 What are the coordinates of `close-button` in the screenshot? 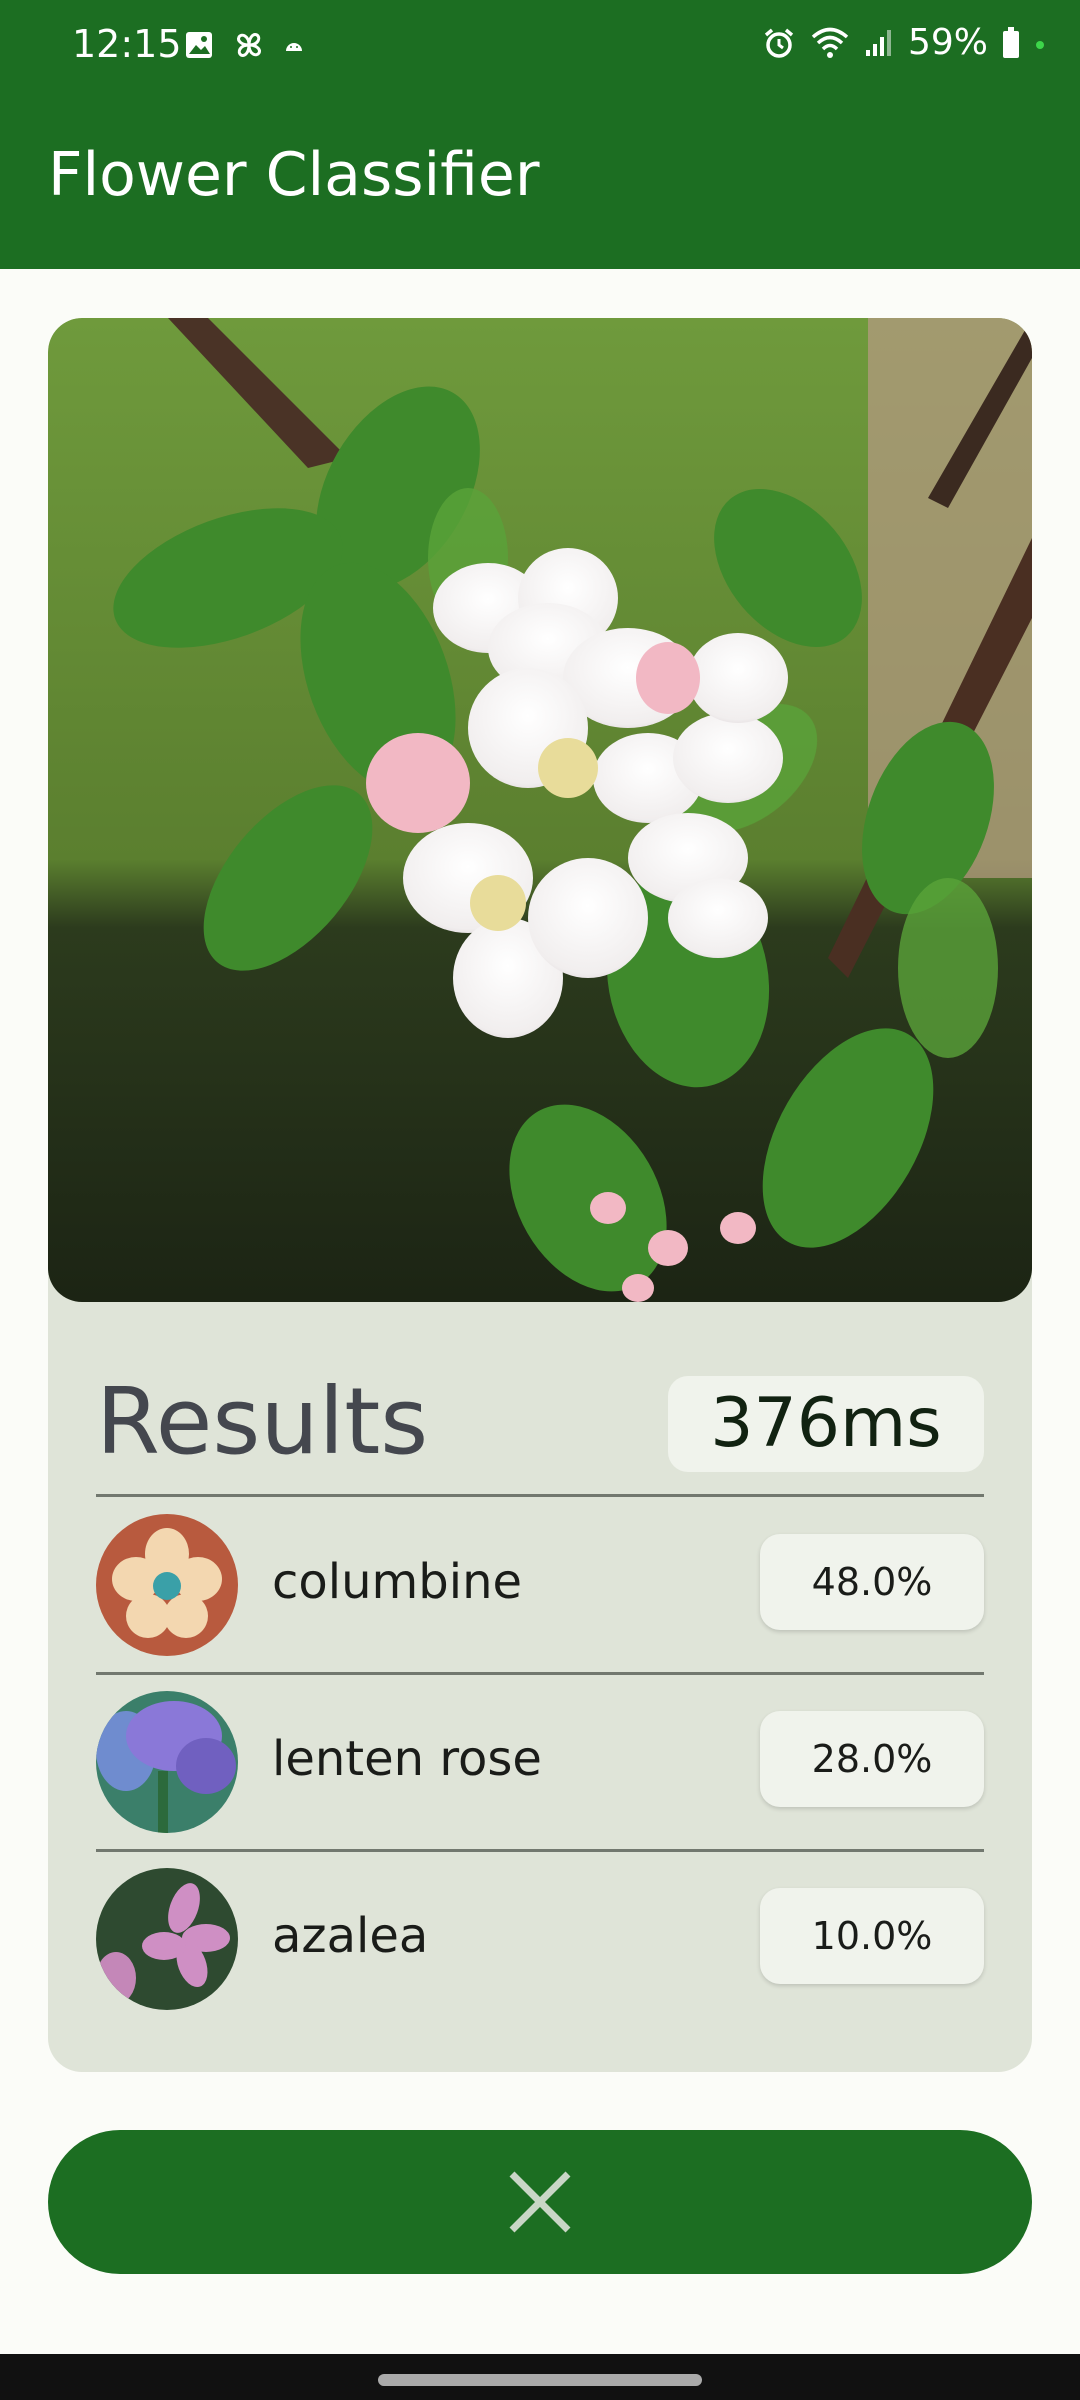 It's located at (540, 2202).